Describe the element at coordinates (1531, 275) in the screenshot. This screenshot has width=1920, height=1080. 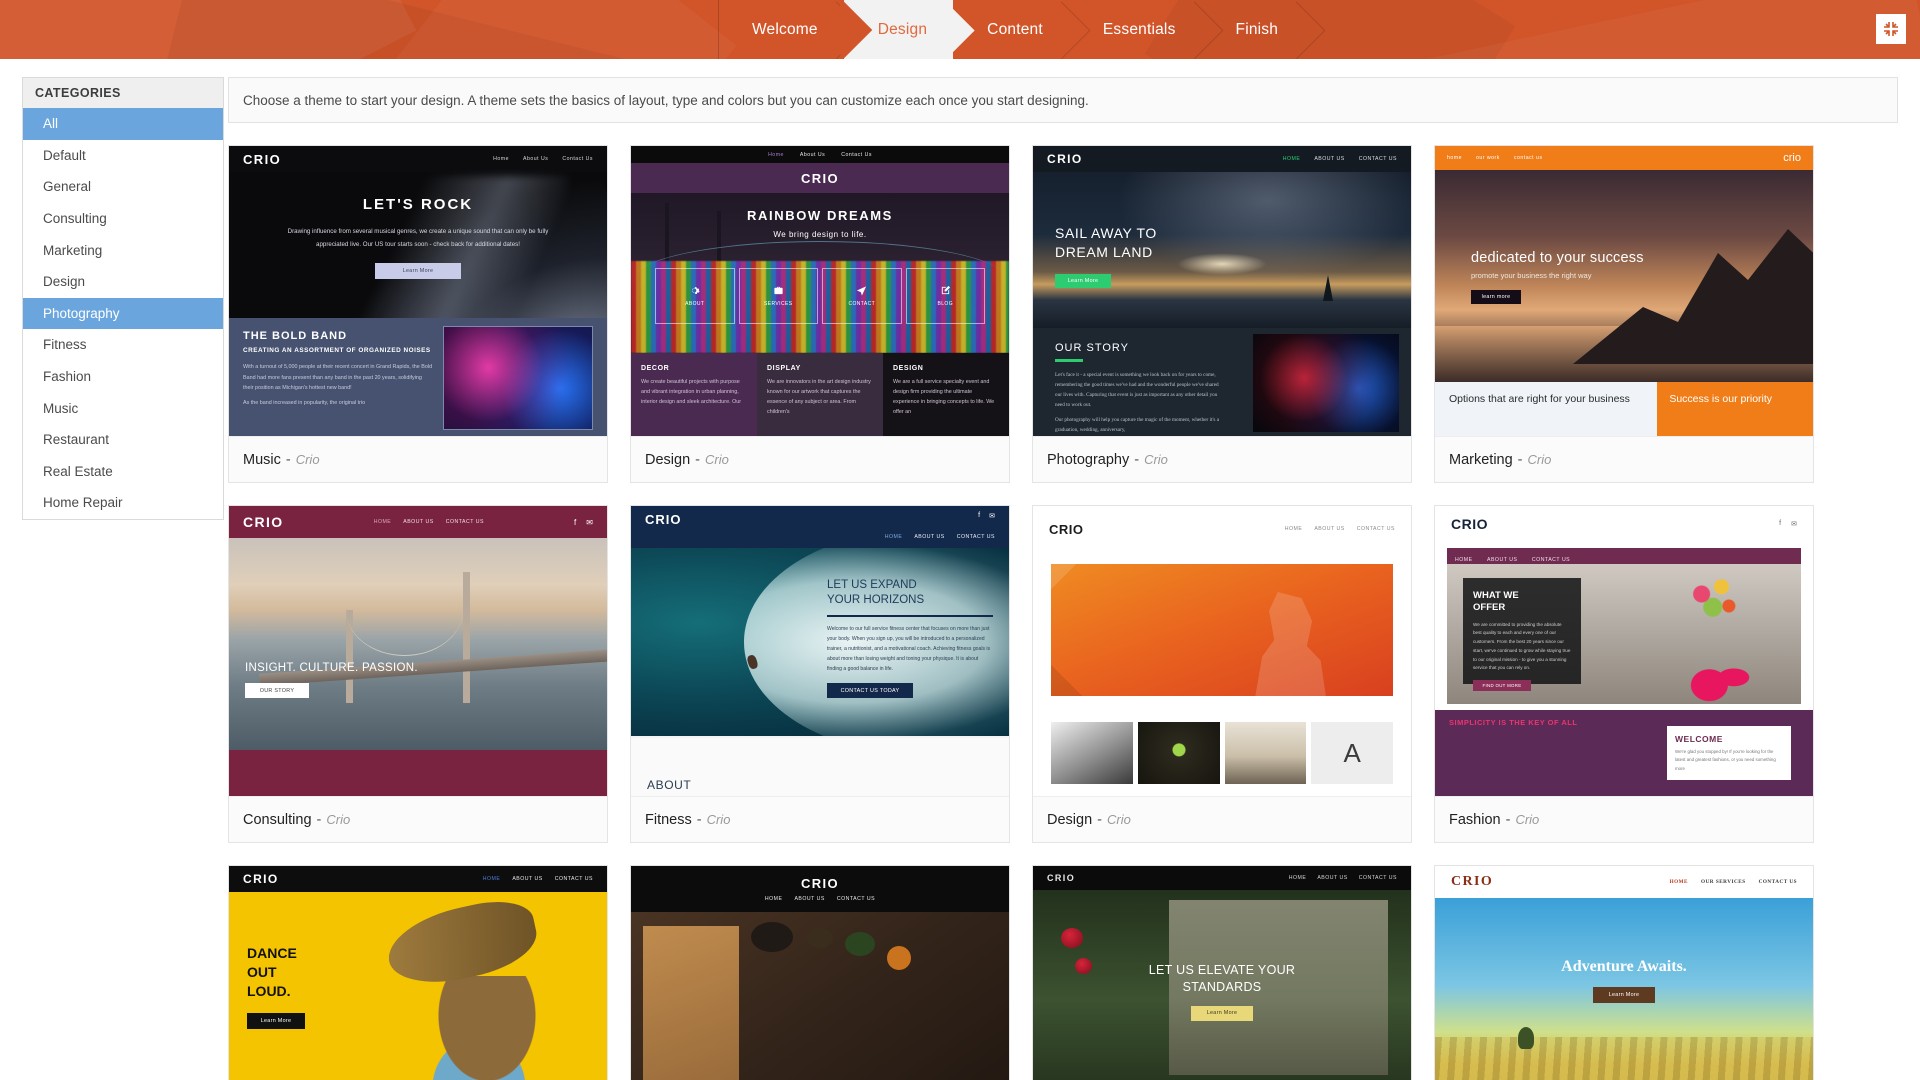
I see `site-subheadline: promote your business the right way` at that location.